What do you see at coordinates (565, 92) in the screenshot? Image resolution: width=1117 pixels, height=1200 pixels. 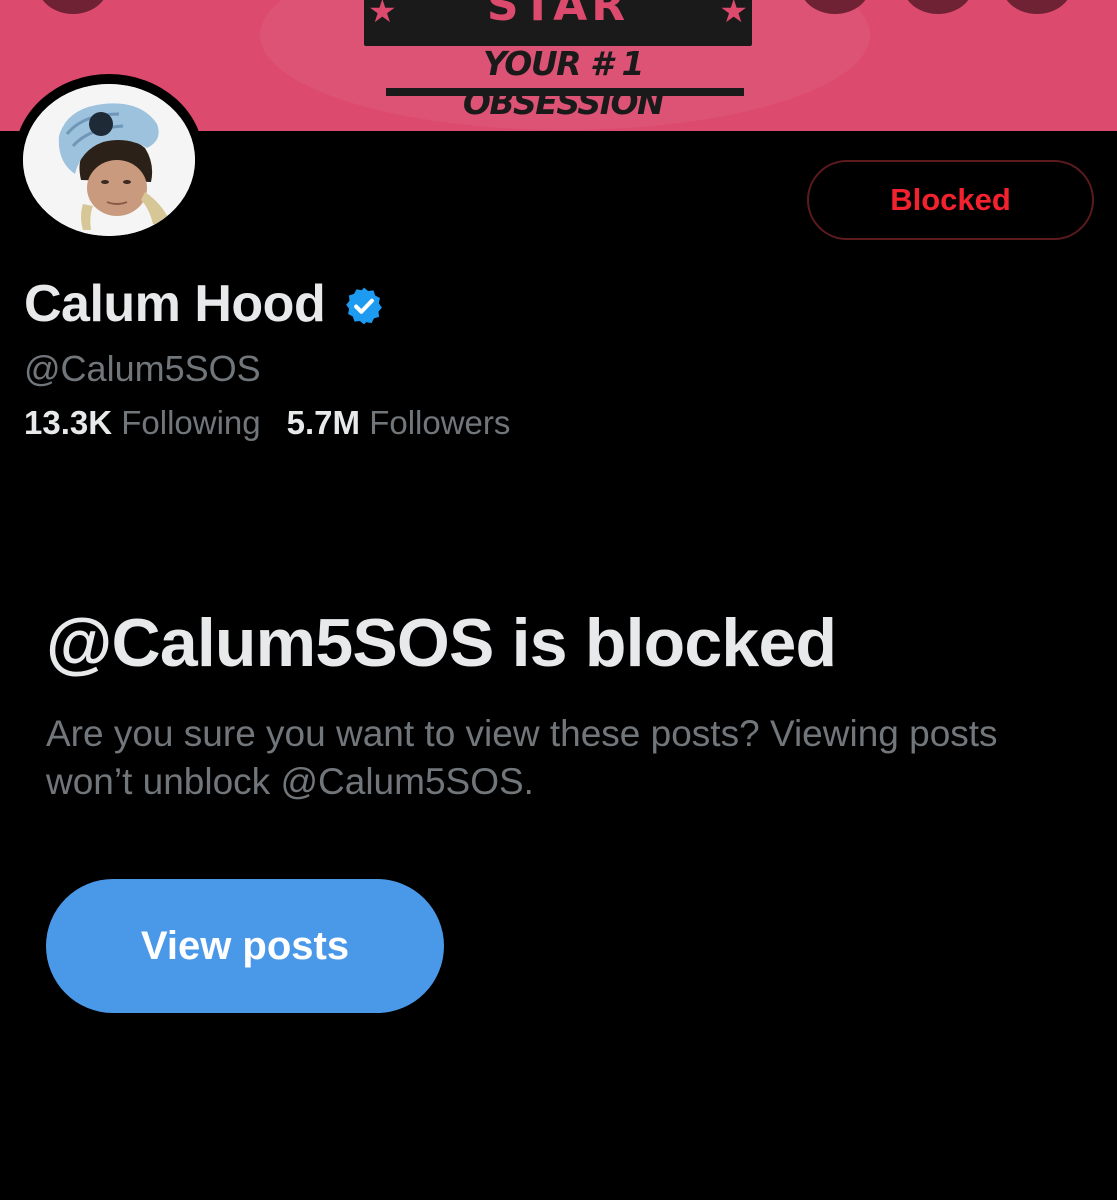 I see `banner-underline` at bounding box center [565, 92].